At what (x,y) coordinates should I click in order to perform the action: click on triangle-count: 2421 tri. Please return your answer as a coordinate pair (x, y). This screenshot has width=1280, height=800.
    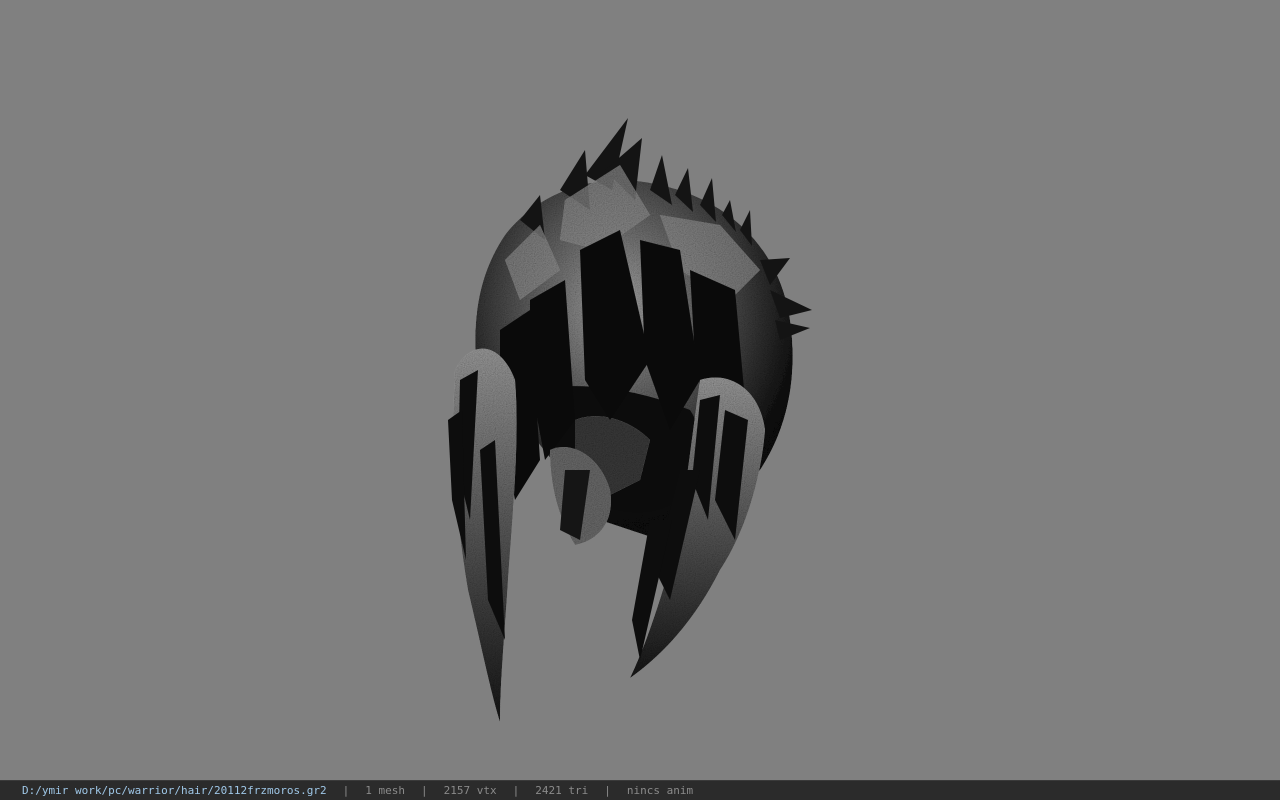
    Looking at the image, I should click on (562, 790).